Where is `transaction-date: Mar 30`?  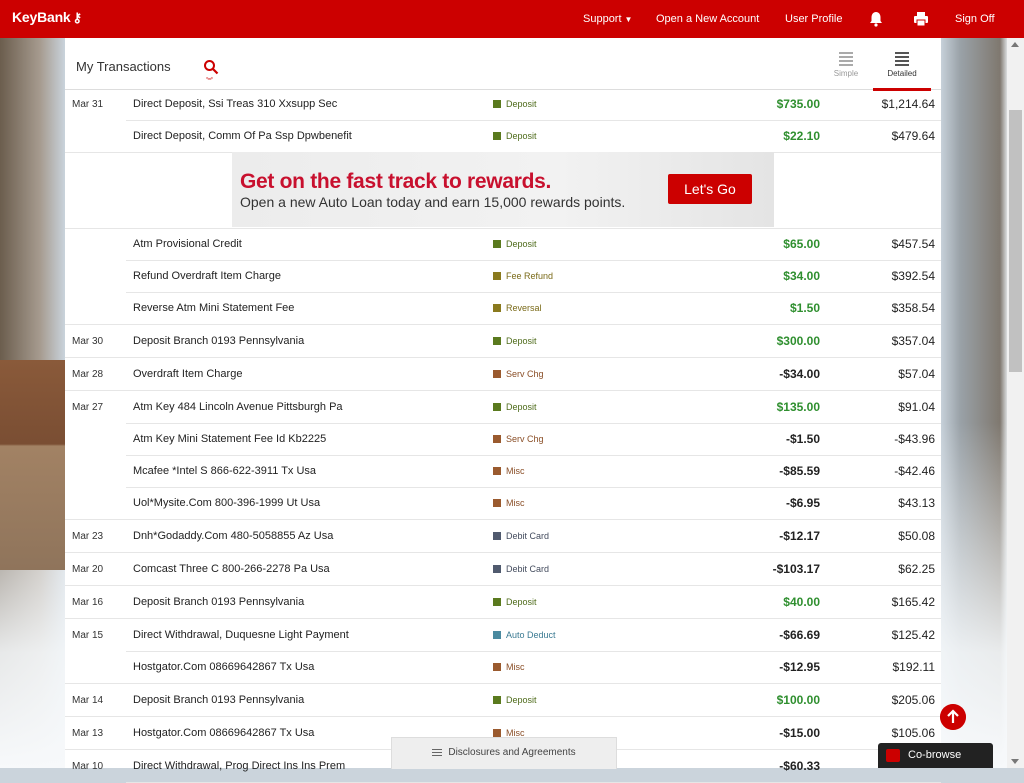
transaction-date: Mar 30 is located at coordinates (88, 341).